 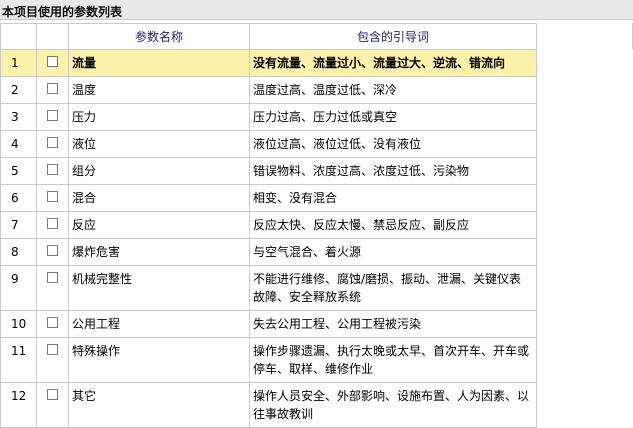 What do you see at coordinates (393, 252) in the screenshot?
I see `guide-words: 与空气混合、着火源` at bounding box center [393, 252].